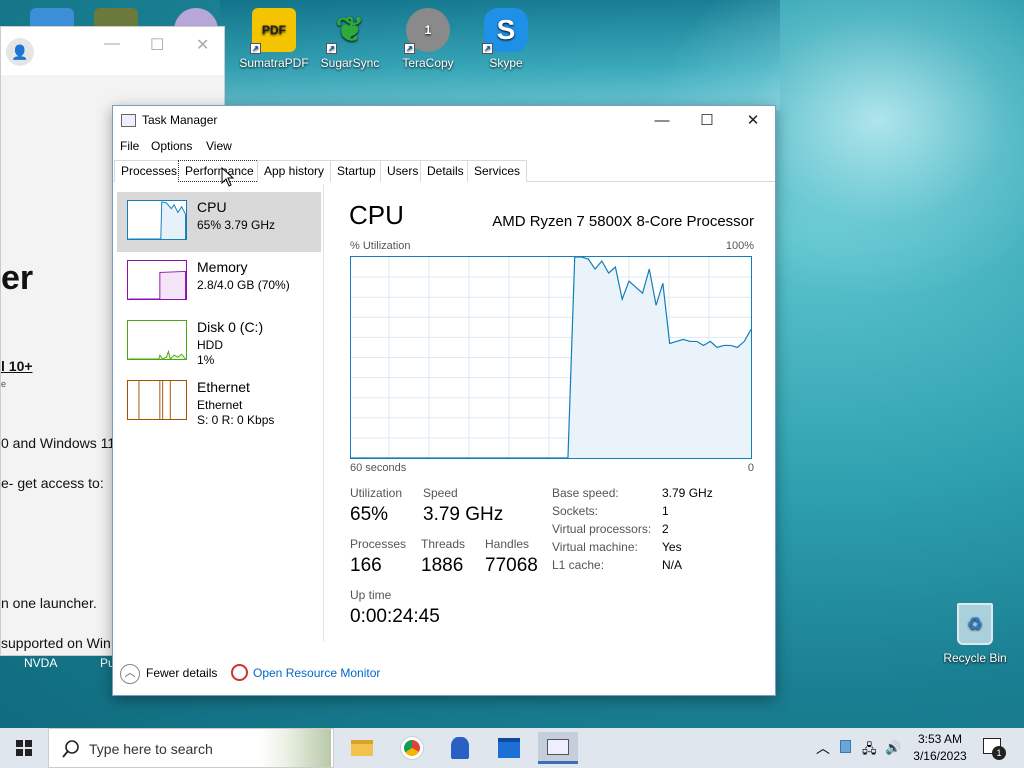 The width and height of the screenshot is (1024, 768). Describe the element at coordinates (505, 31) in the screenshot. I see `skype-icon: S ↗` at that location.